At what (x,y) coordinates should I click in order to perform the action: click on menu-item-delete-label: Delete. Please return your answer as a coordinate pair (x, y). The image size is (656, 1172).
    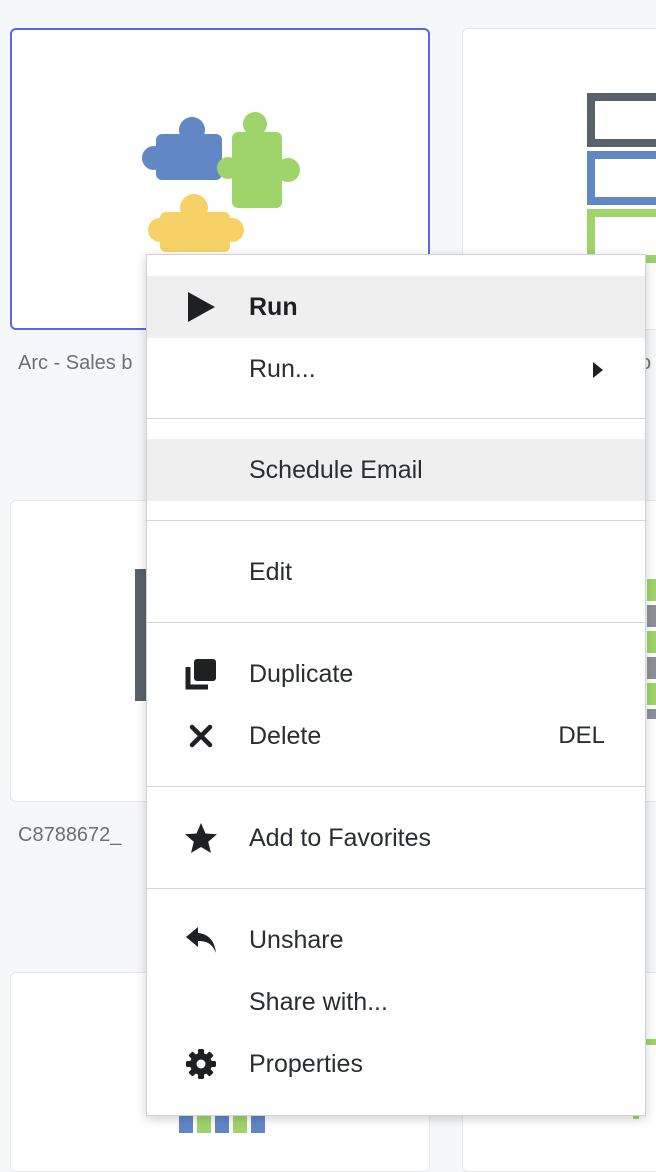
    Looking at the image, I should click on (285, 736).